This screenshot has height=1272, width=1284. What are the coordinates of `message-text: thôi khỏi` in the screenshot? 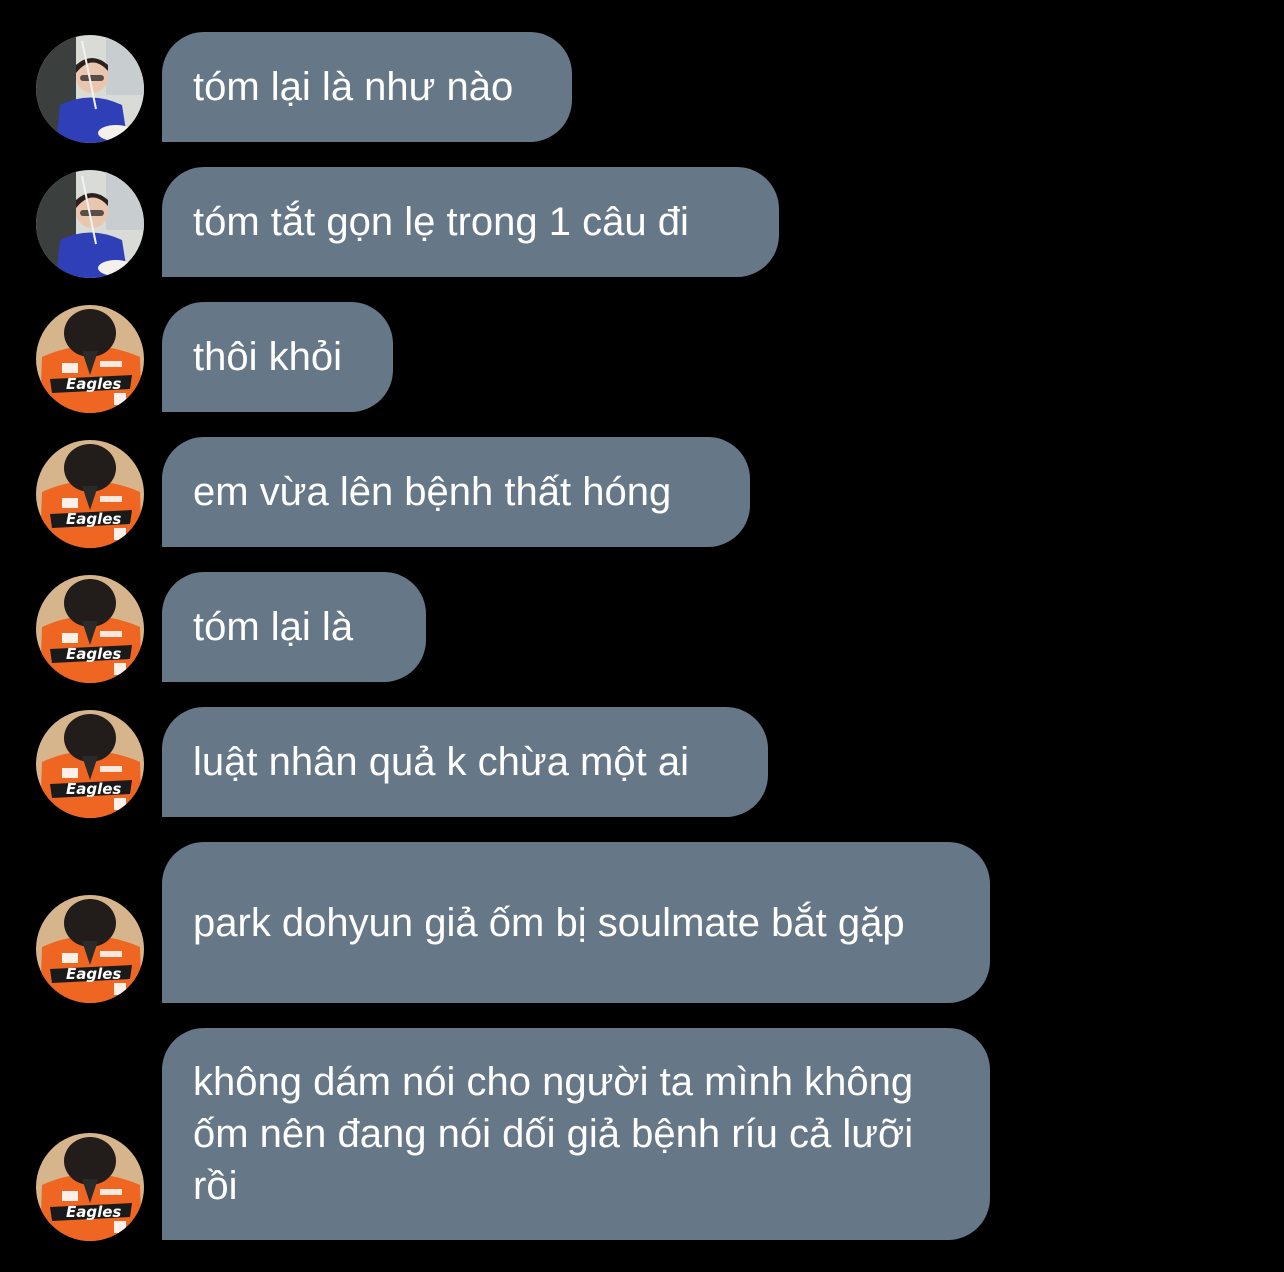 It's located at (267, 357).